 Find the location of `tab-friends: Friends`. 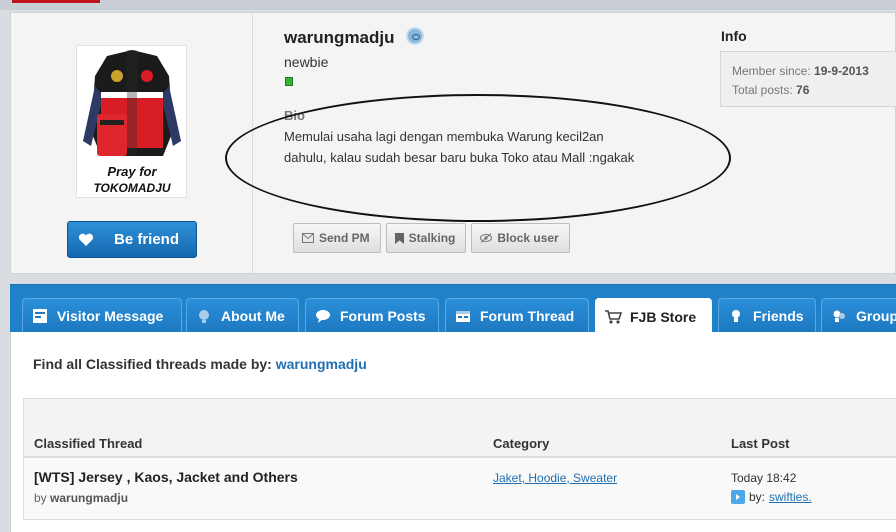

tab-friends: Friends is located at coordinates (767, 315).